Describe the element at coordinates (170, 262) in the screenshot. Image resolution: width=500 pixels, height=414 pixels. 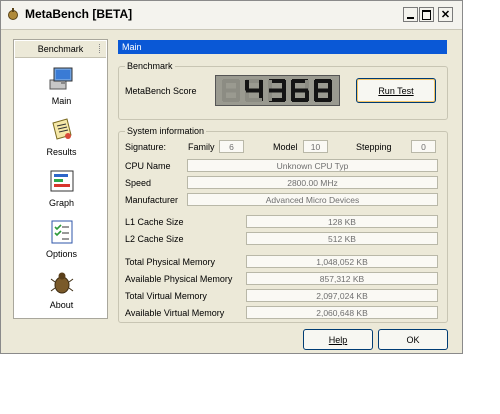
I see `total-physical-memory-label: Total Physical Memory` at that location.